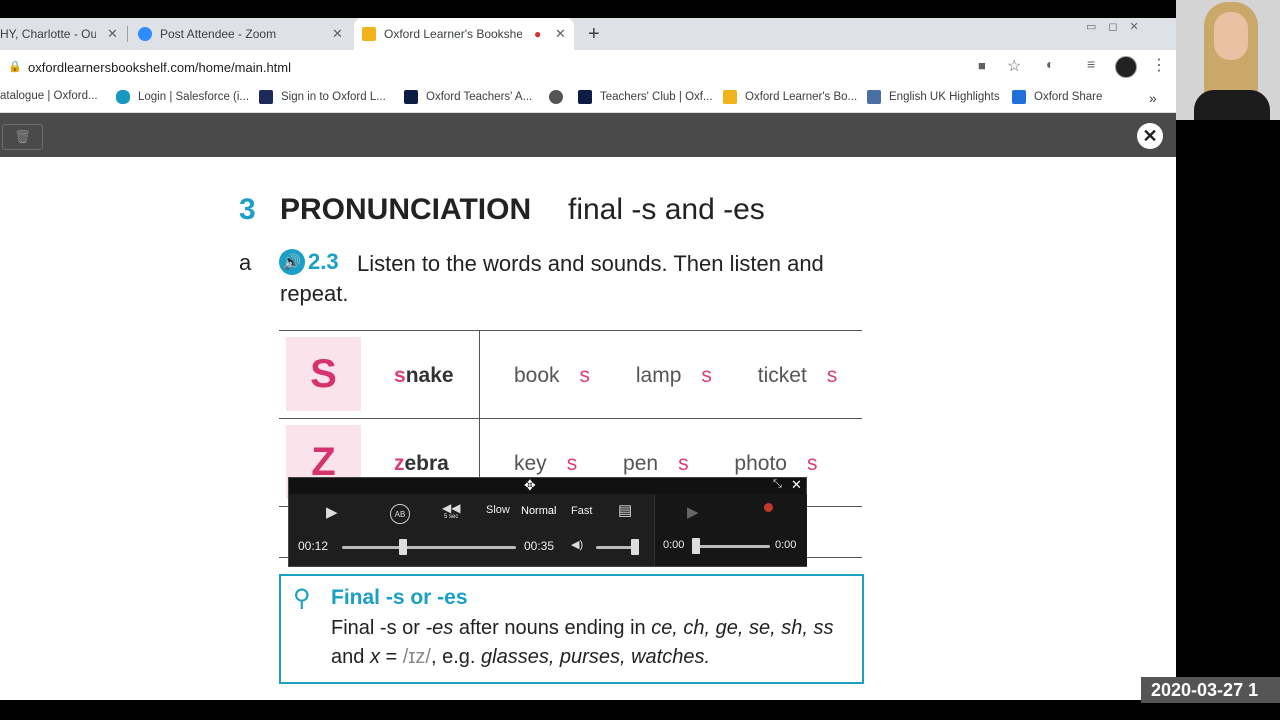 This screenshot has width=1280, height=720. Describe the element at coordinates (498, 510) in the screenshot. I see `speed-slow-button: Slow` at that location.